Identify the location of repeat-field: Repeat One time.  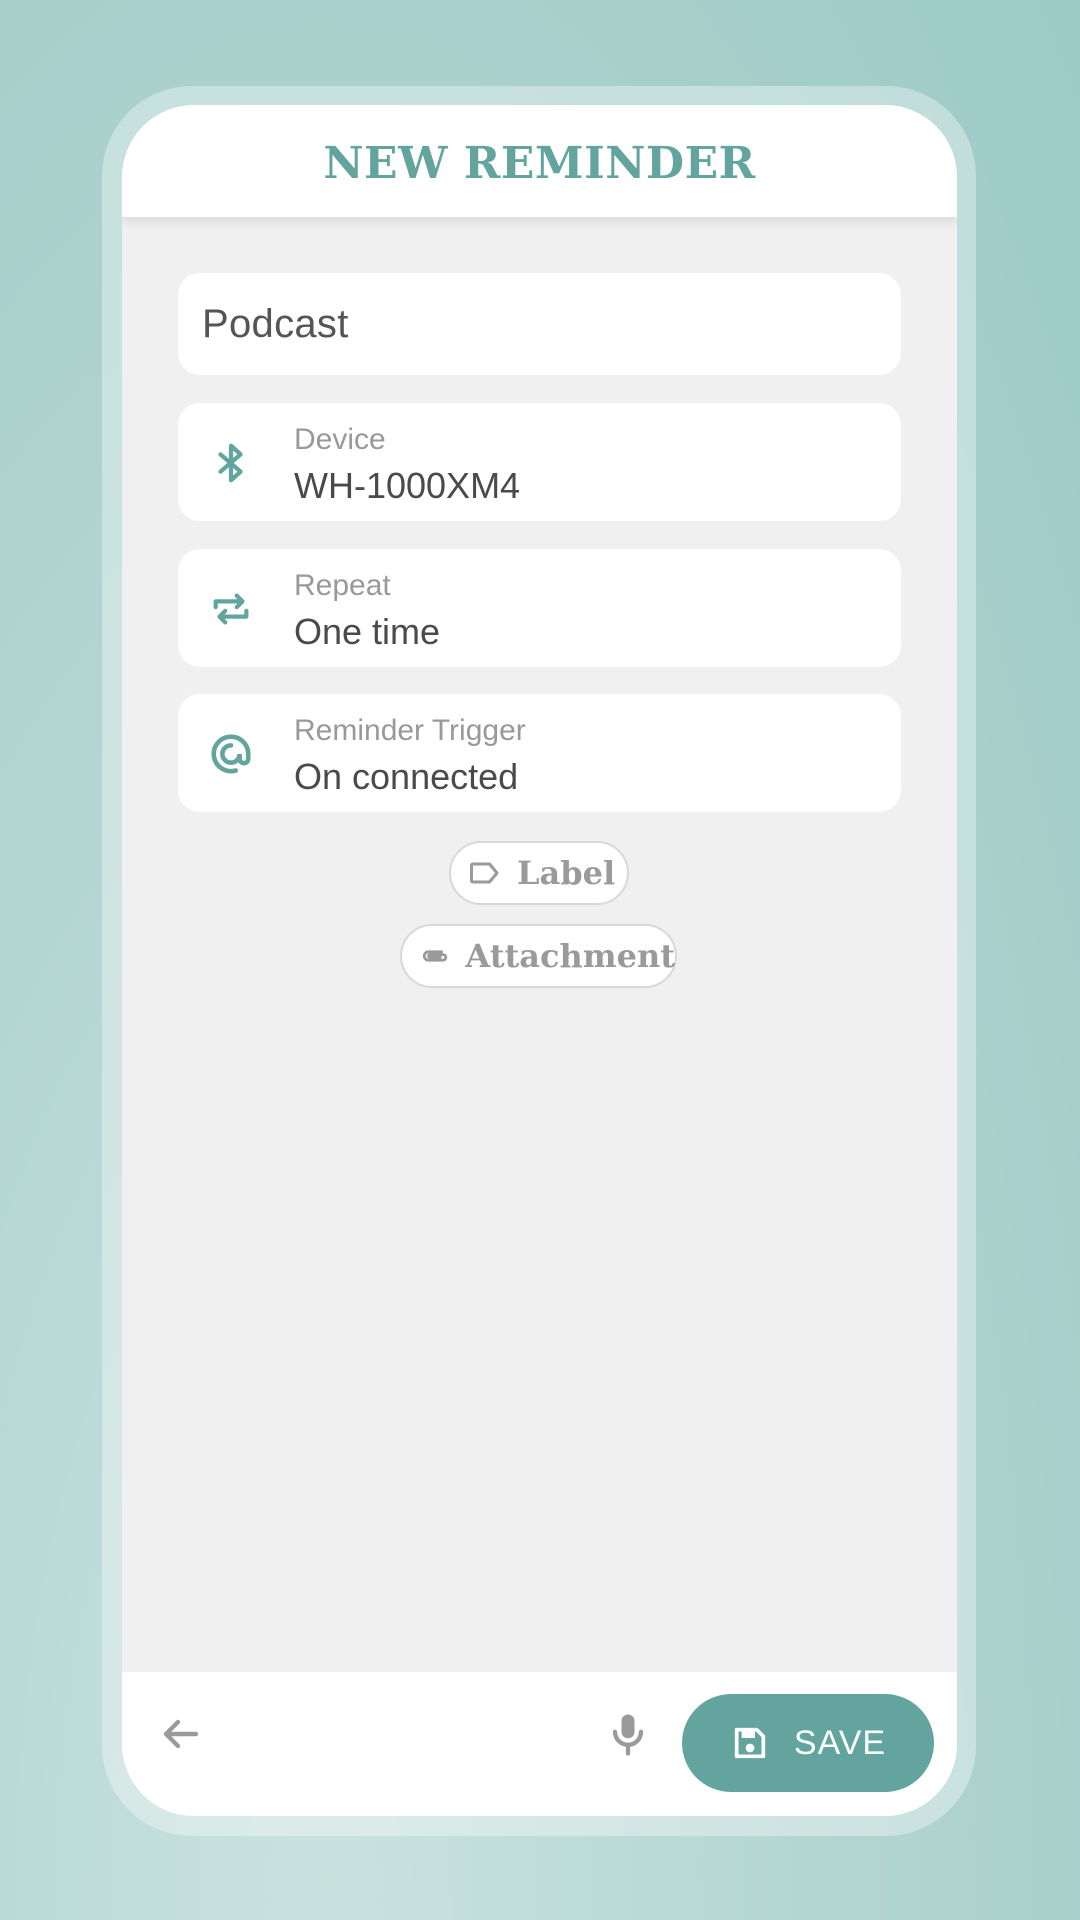
(539, 608).